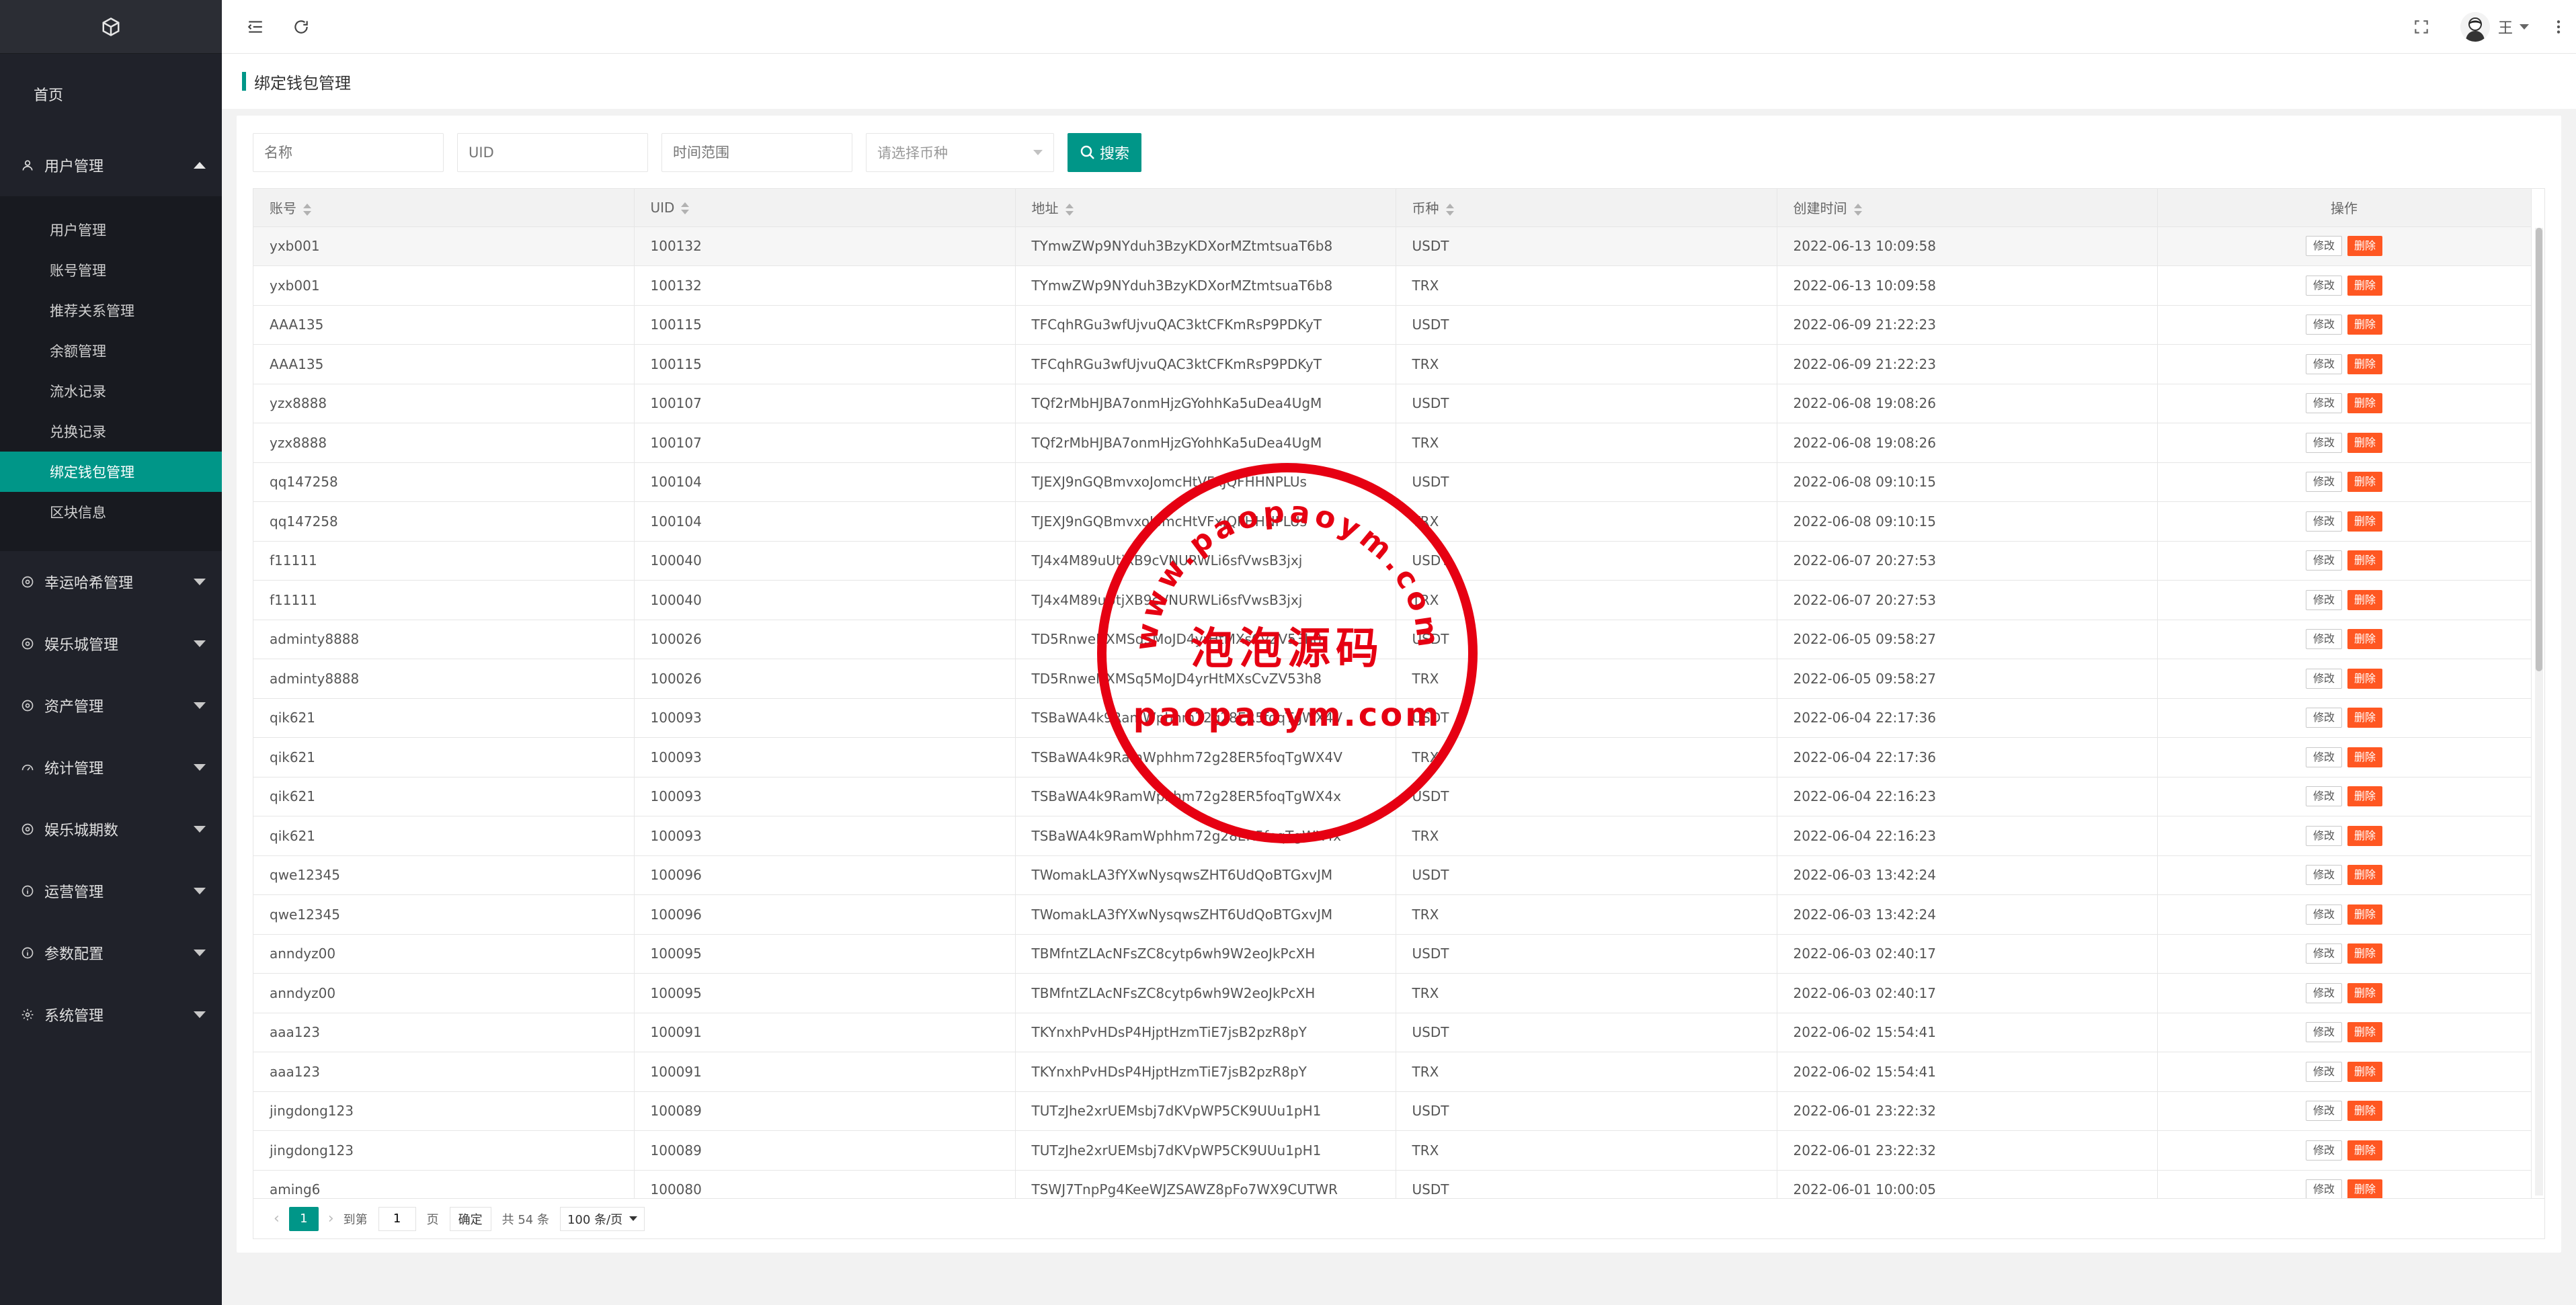 This screenshot has width=2576, height=1305. Describe the element at coordinates (111, 582) in the screenshot. I see `sidebar-group-lucky-hash: 幸运哈希管理` at that location.